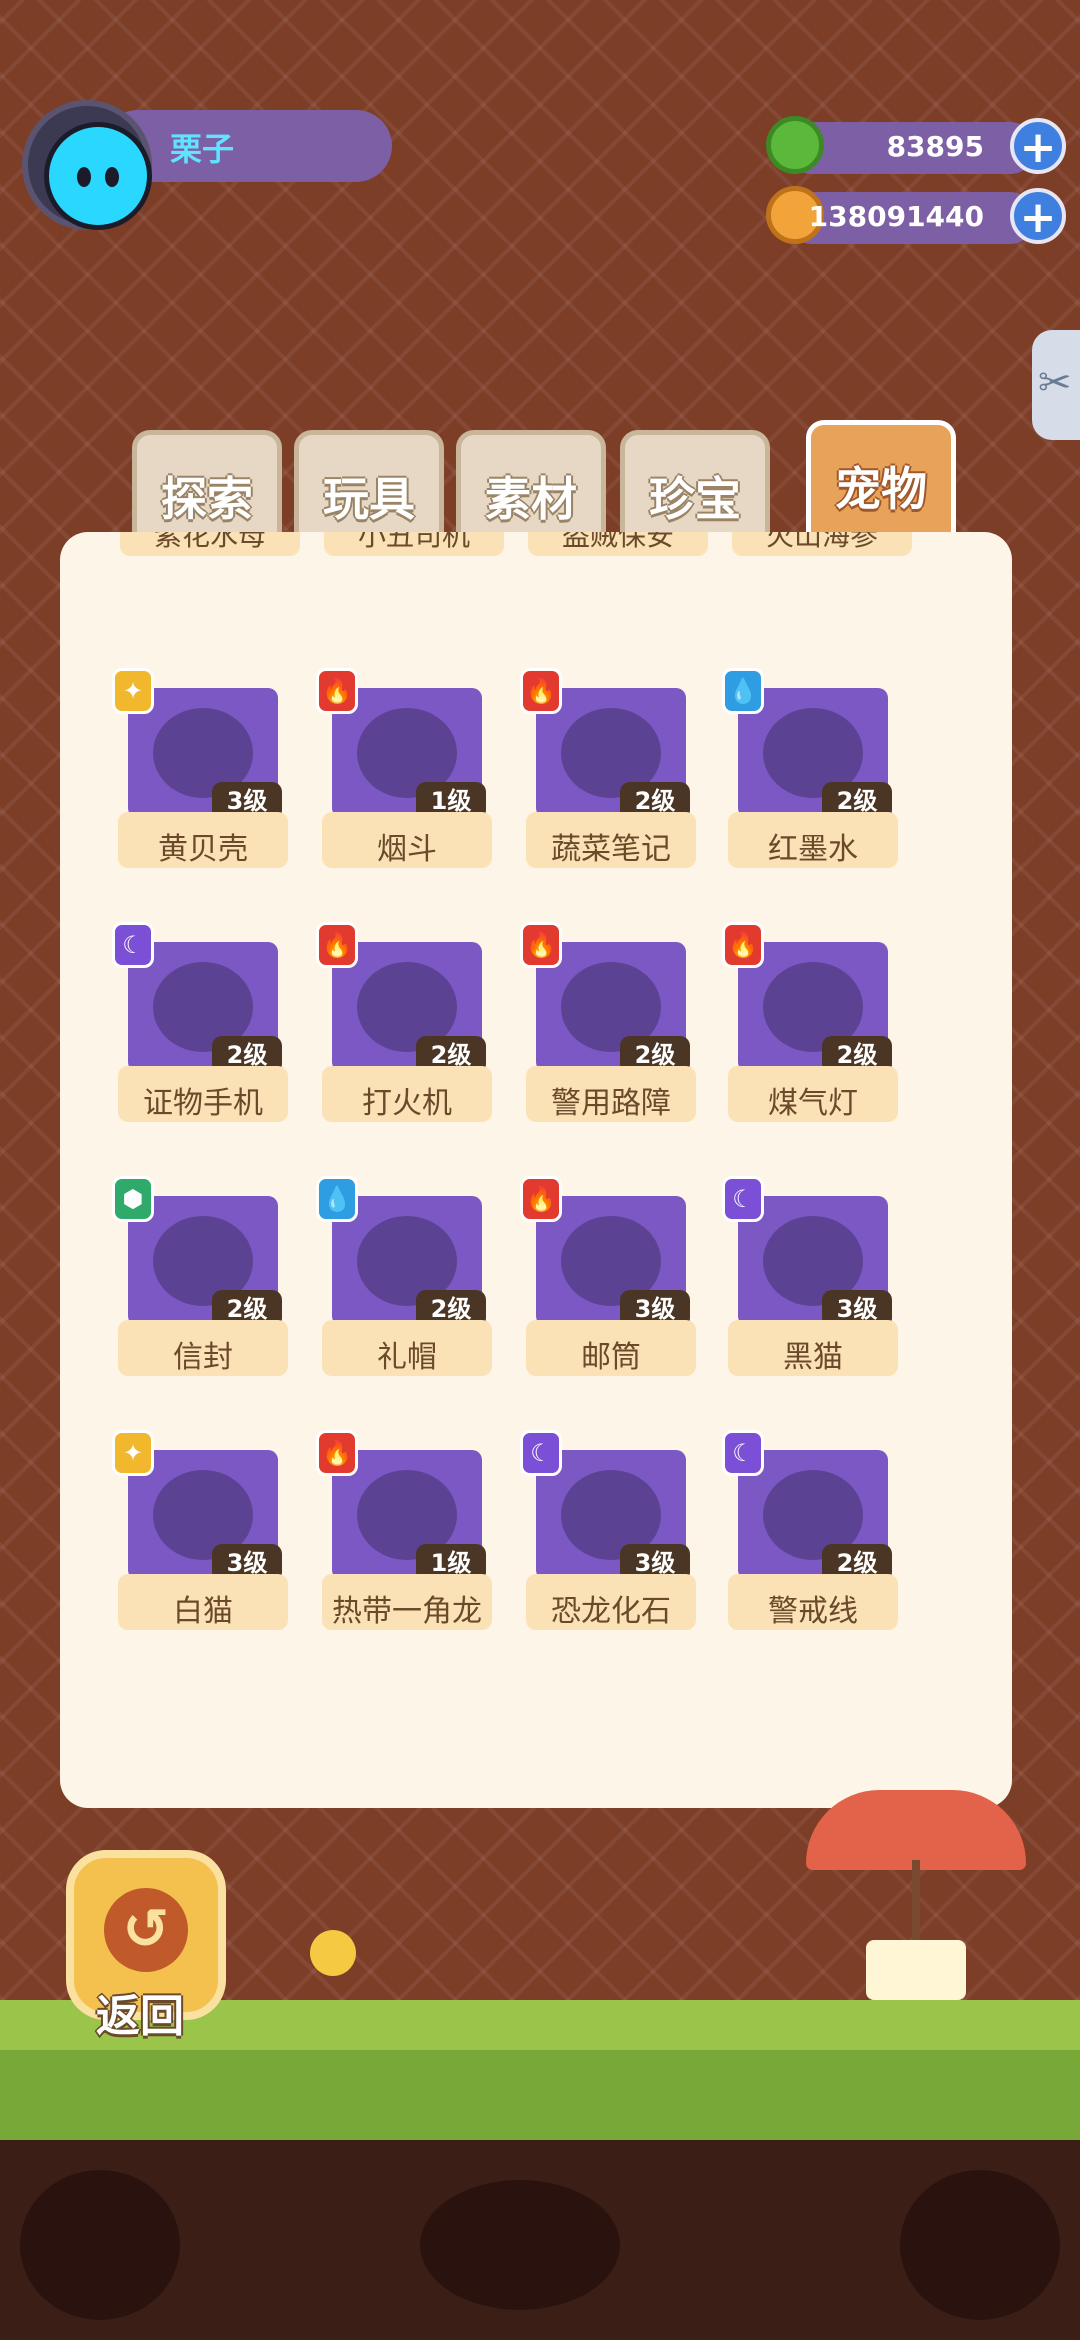 This screenshot has height=2340, width=1080. Describe the element at coordinates (611, 1357) in the screenshot. I see `item-name: 邮筒` at that location.